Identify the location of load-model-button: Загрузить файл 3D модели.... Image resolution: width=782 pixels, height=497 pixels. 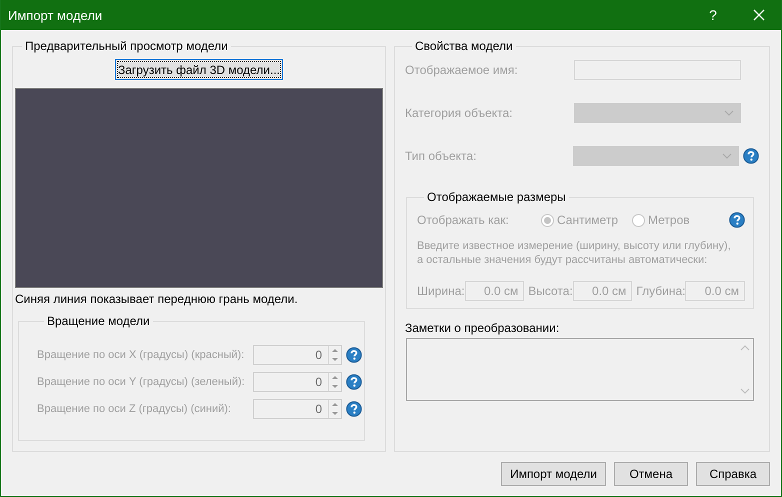
(199, 69).